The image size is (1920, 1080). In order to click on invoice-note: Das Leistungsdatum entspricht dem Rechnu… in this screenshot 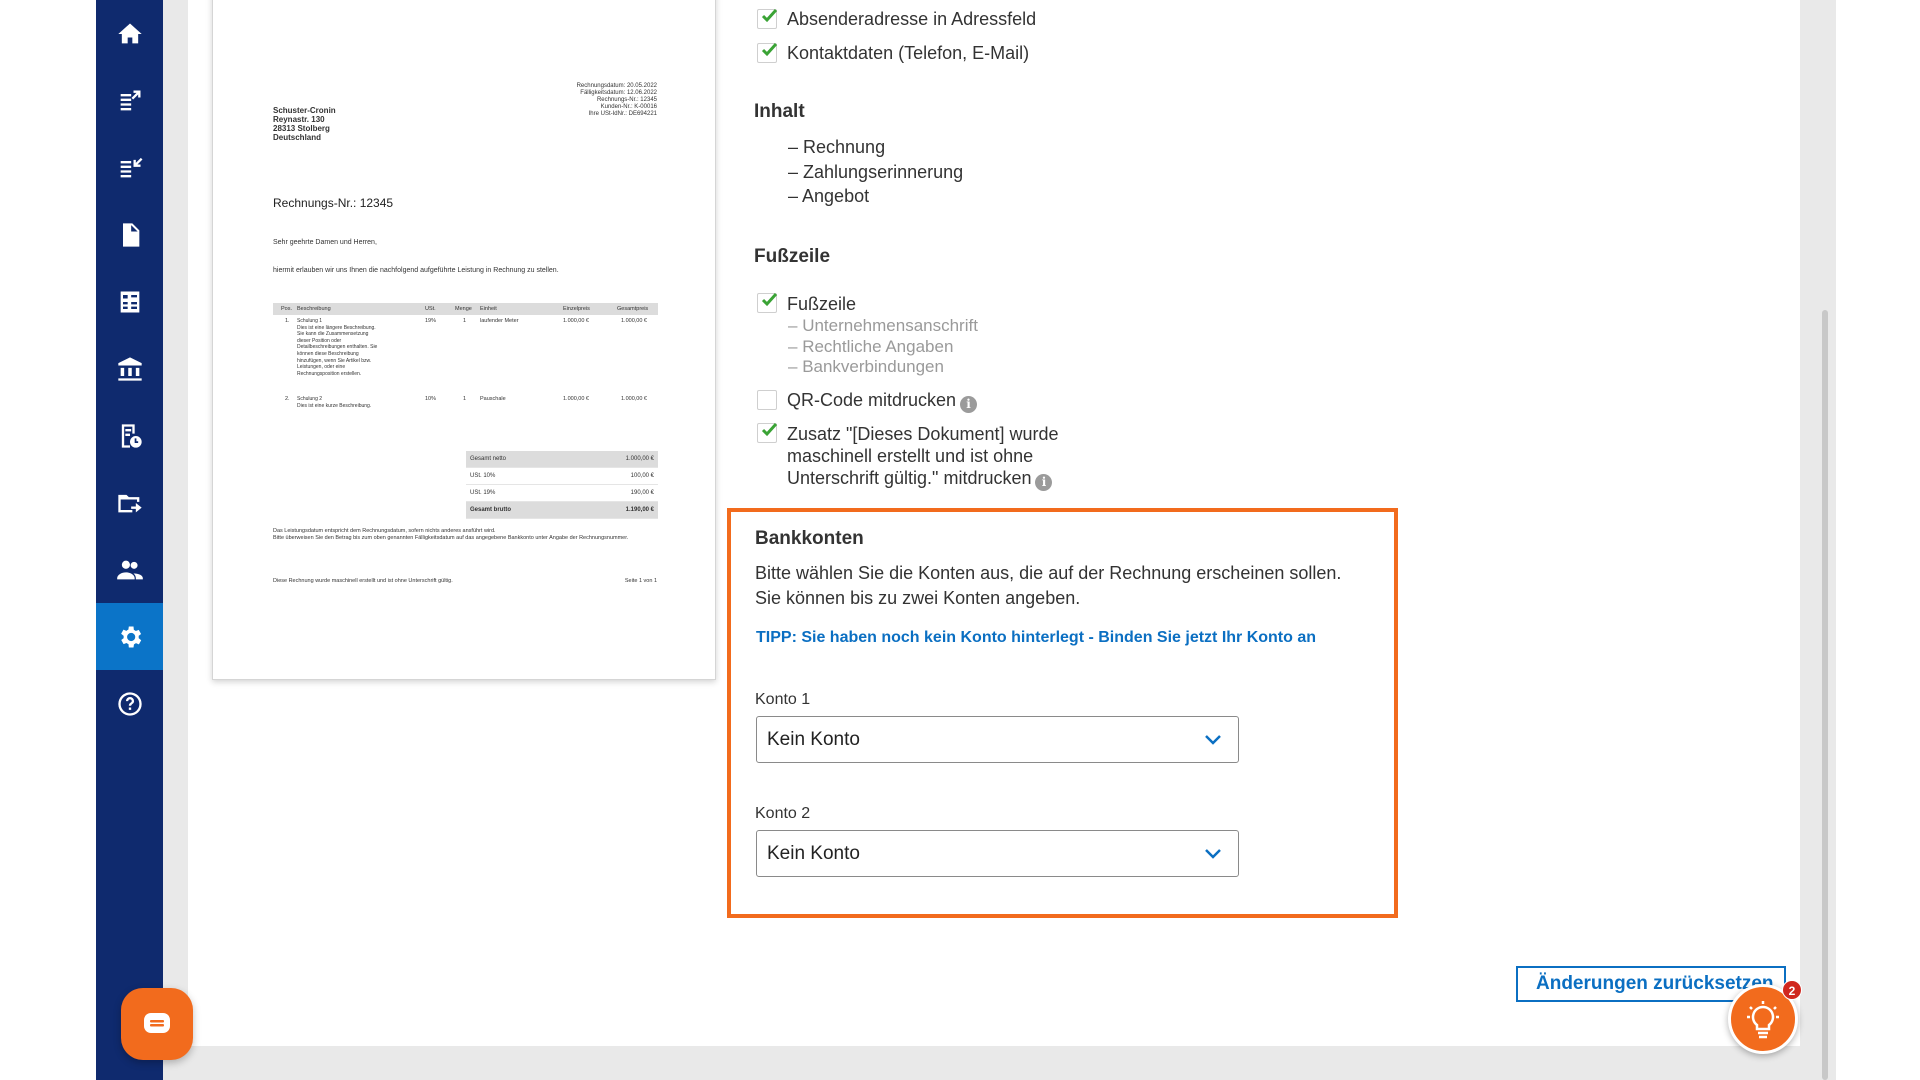, I will do `click(451, 534)`.